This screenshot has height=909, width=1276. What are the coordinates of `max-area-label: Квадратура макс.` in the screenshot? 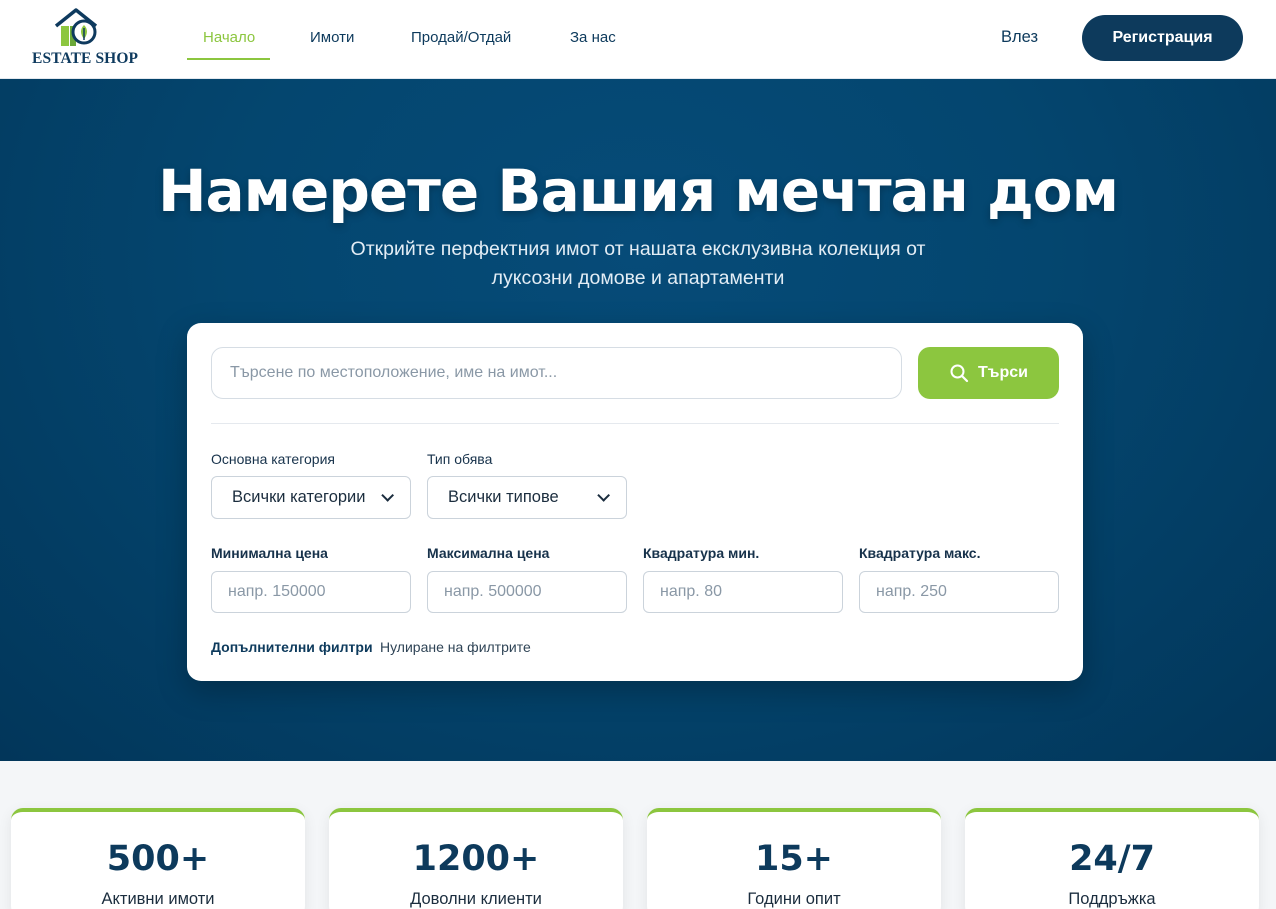 It's located at (920, 553).